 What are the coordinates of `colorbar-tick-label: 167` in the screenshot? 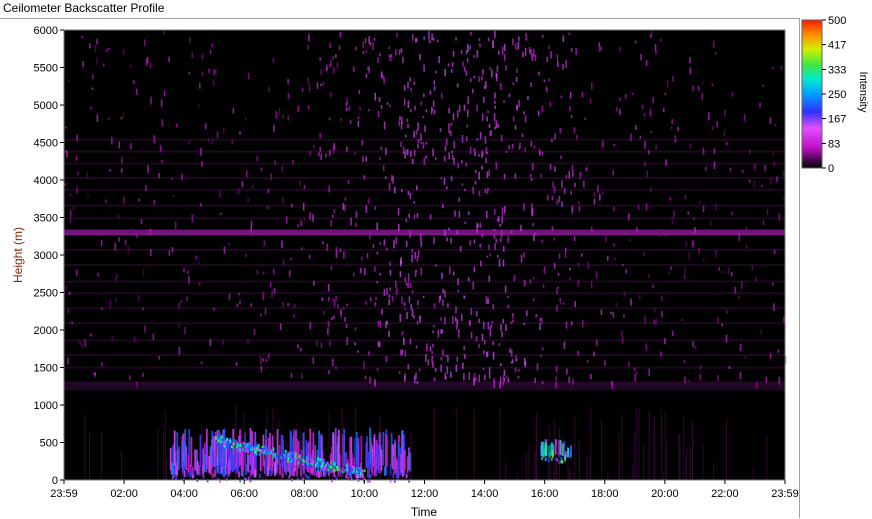 It's located at (837, 120).